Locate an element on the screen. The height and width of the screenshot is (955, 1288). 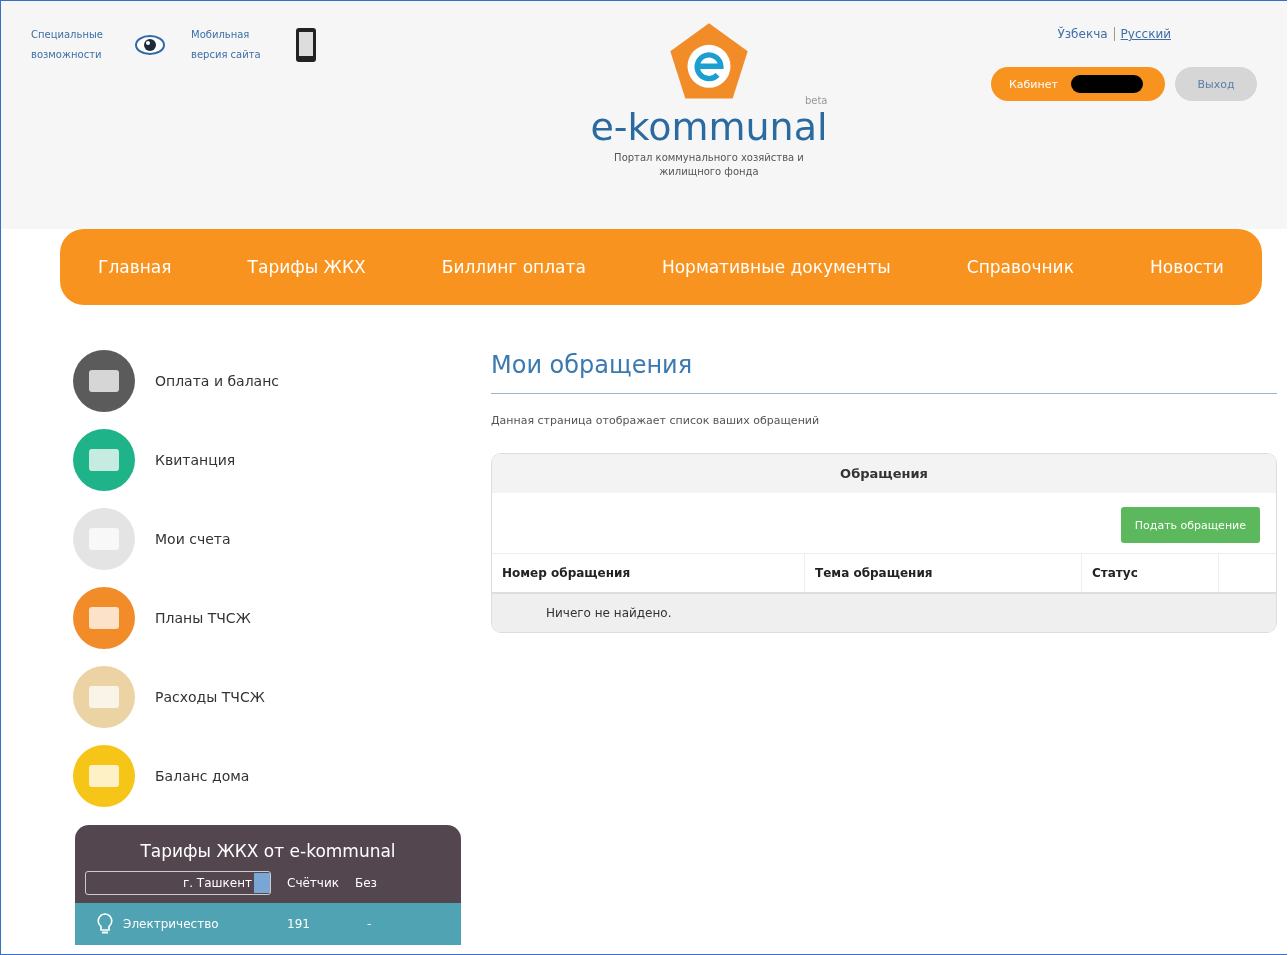
tagline: Портал коммунального хозяйства и жилищного фонда is located at coordinates (709, 165).